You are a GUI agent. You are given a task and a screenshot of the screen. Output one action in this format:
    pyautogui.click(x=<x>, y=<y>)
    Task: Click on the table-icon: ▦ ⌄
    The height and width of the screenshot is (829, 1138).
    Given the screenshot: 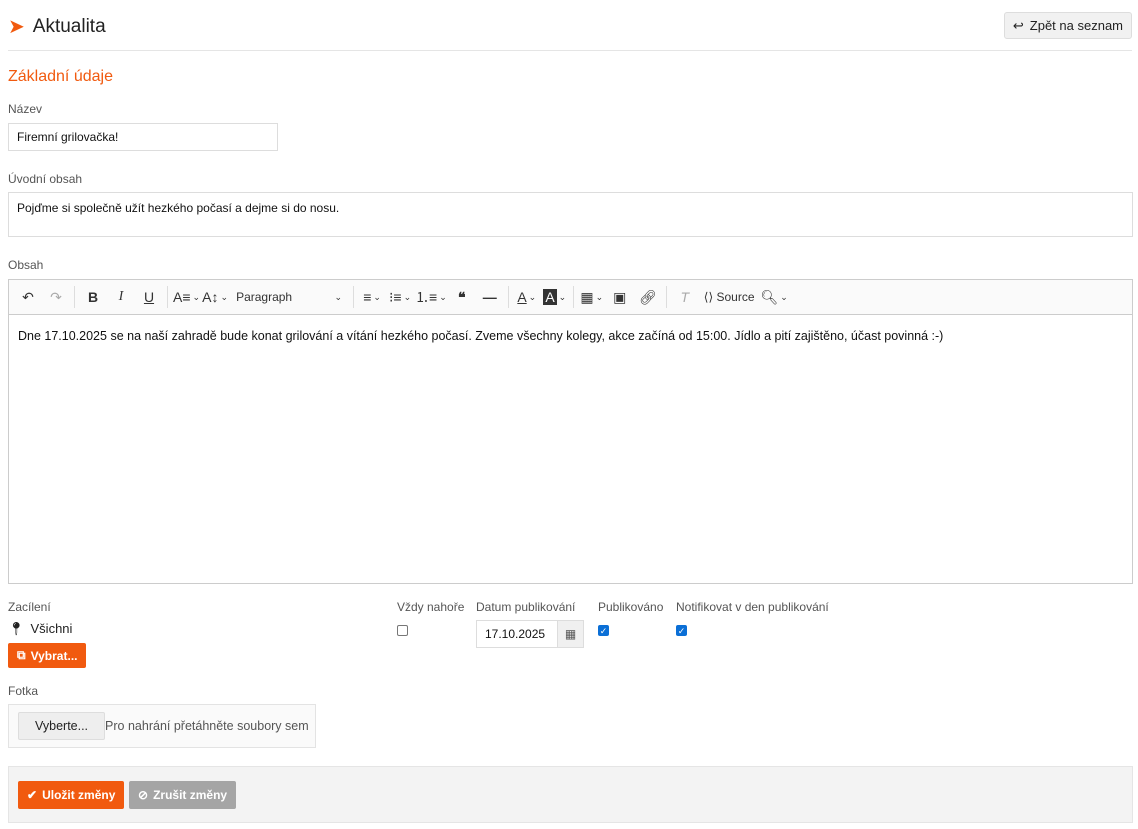 What is the action you would take?
    pyautogui.click(x=592, y=297)
    